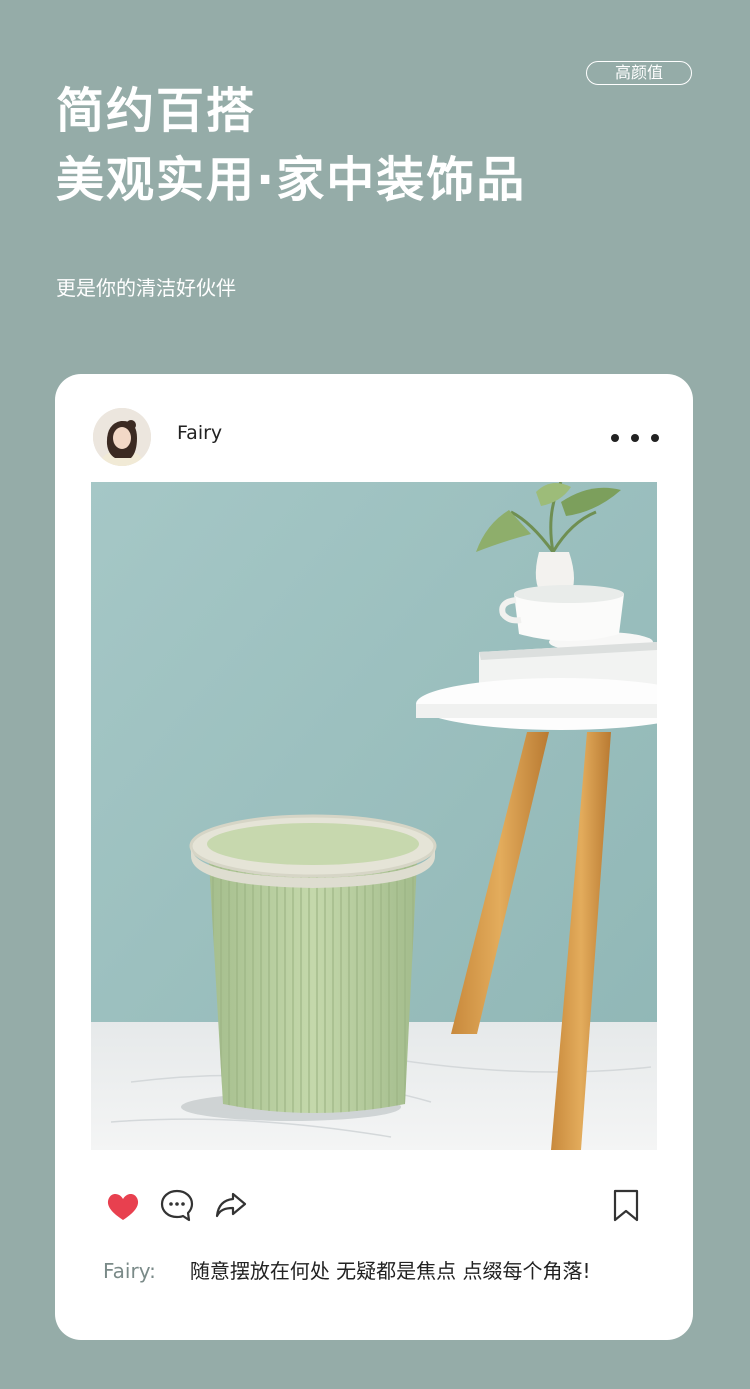 Image resolution: width=750 pixels, height=1389 pixels. Describe the element at coordinates (177, 1205) in the screenshot. I see `comment-icon` at that location.